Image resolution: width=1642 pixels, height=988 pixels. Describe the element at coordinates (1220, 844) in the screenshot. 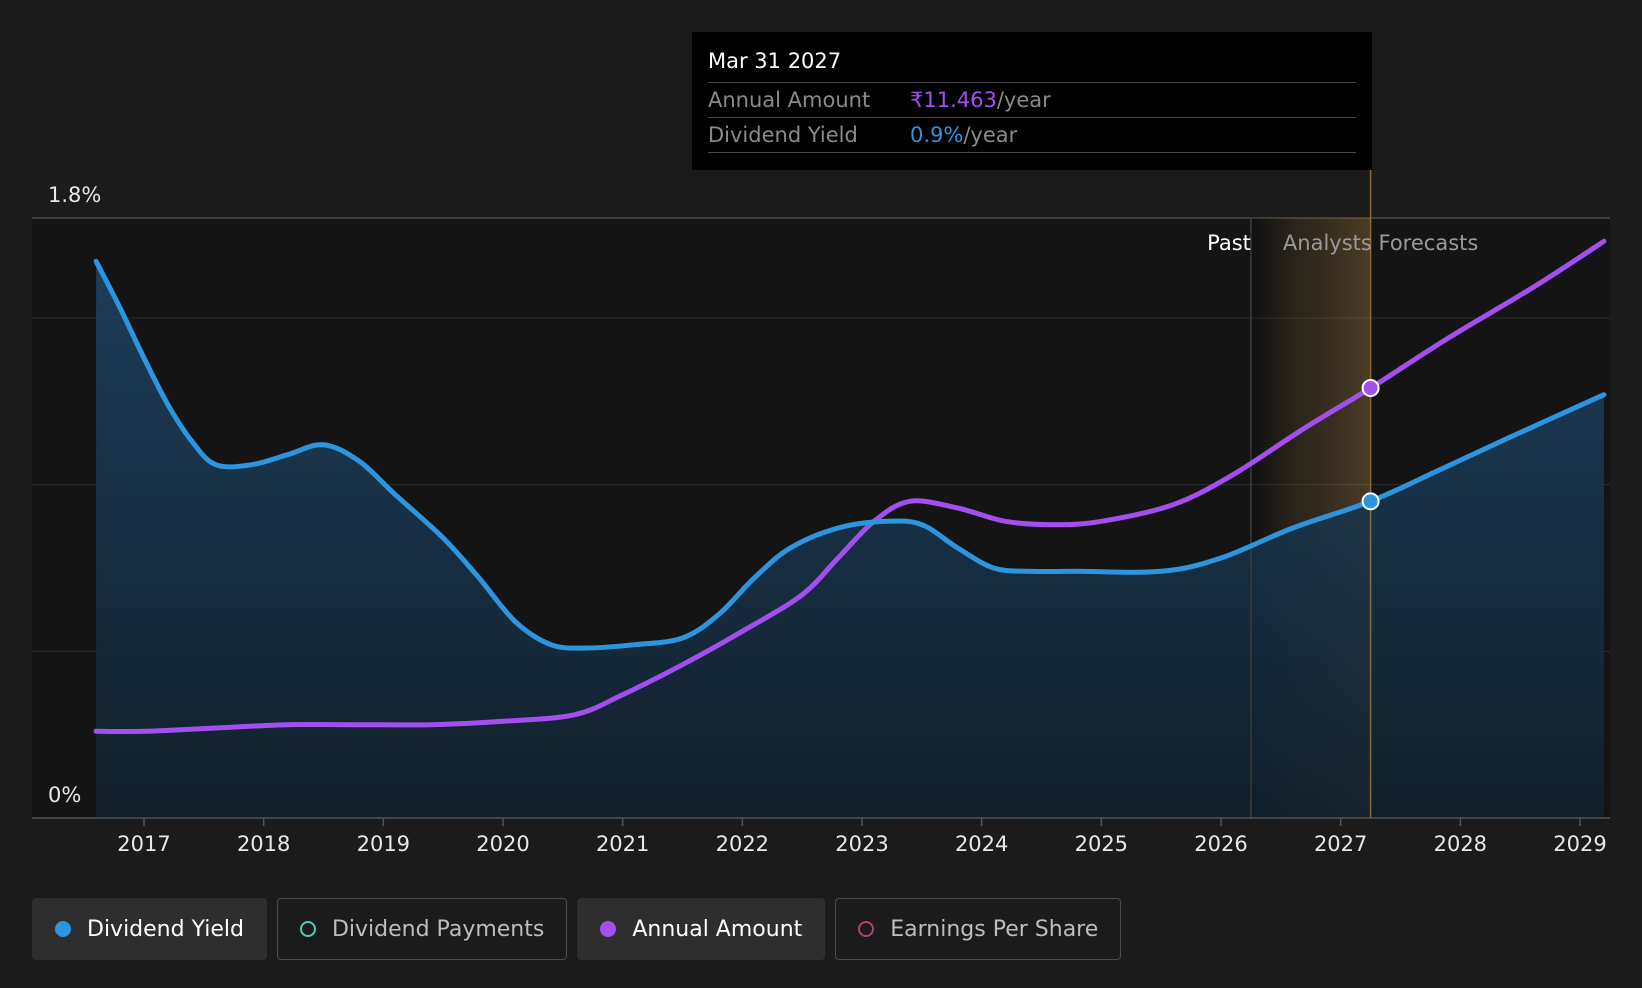

I see `x-tick-label: 2026` at that location.